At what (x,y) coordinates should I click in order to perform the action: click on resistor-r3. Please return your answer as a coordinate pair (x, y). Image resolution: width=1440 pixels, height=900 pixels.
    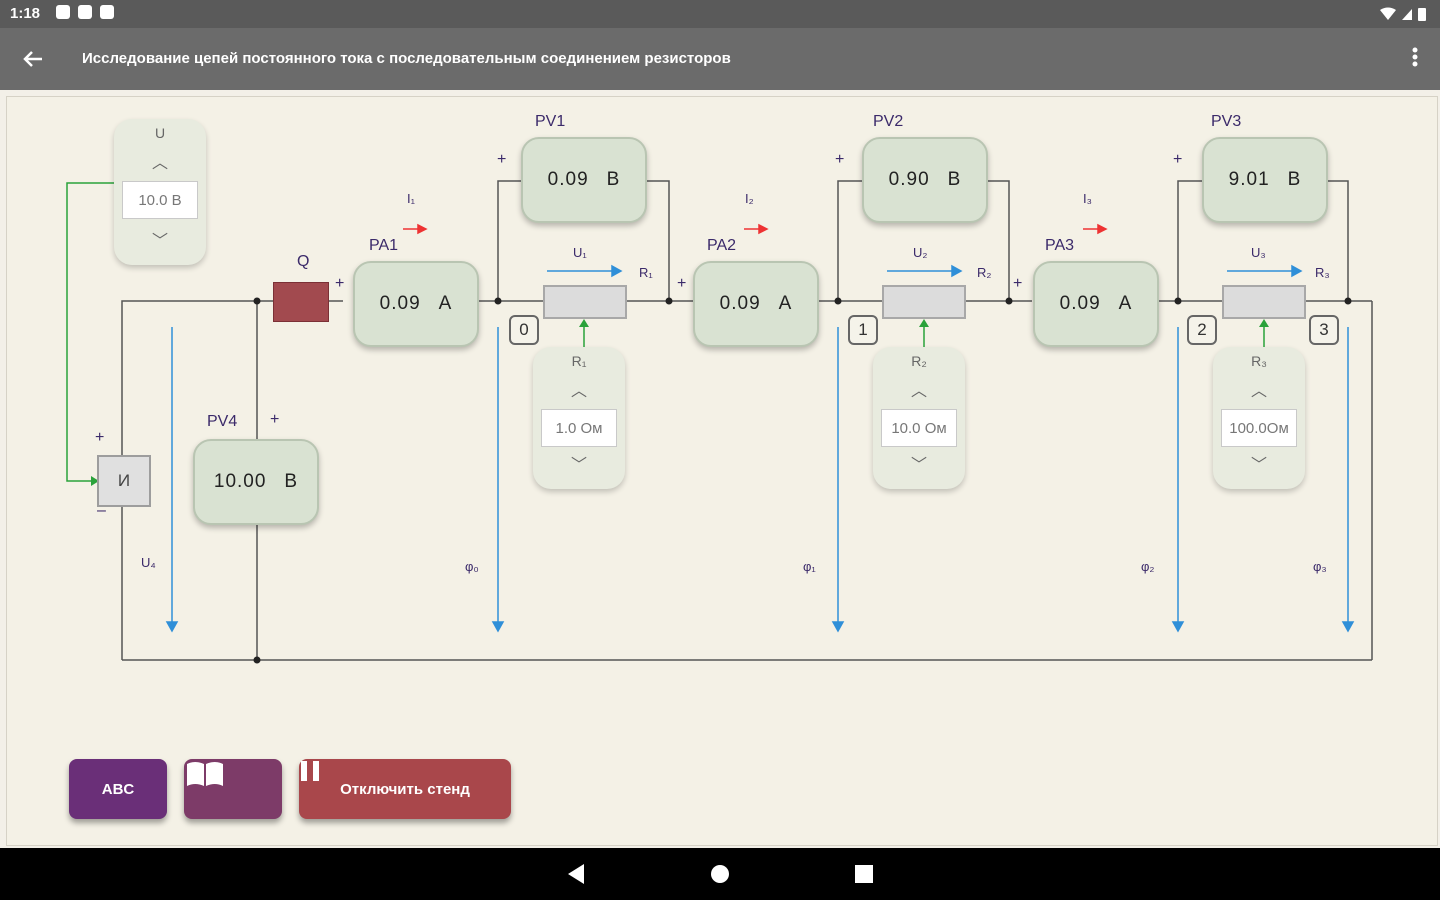
    Looking at the image, I should click on (1264, 302).